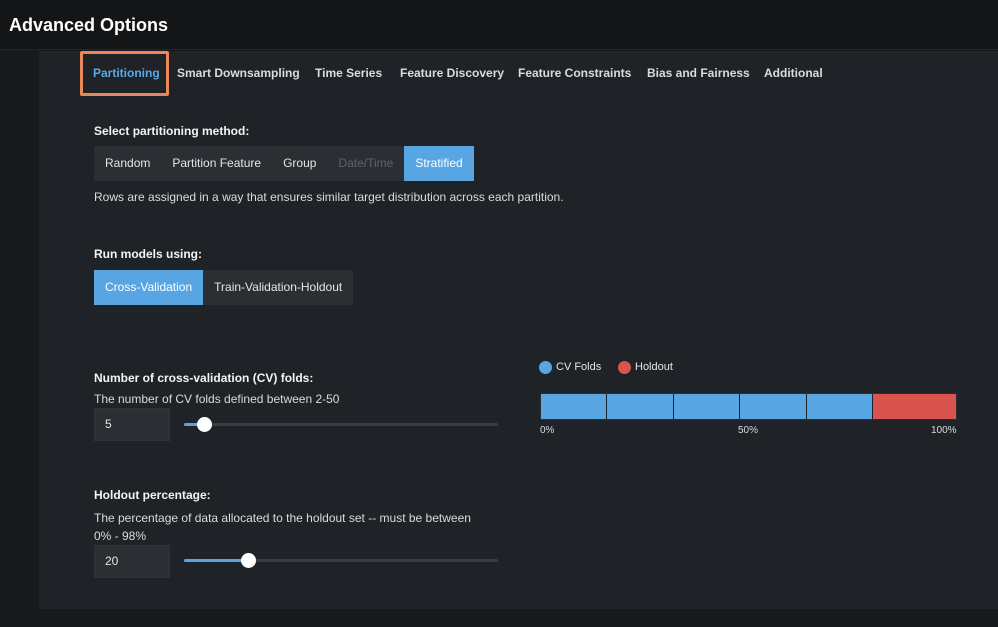 This screenshot has height=627, width=998. Describe the element at coordinates (124, 73) in the screenshot. I see `active-tab-highlight` at that location.